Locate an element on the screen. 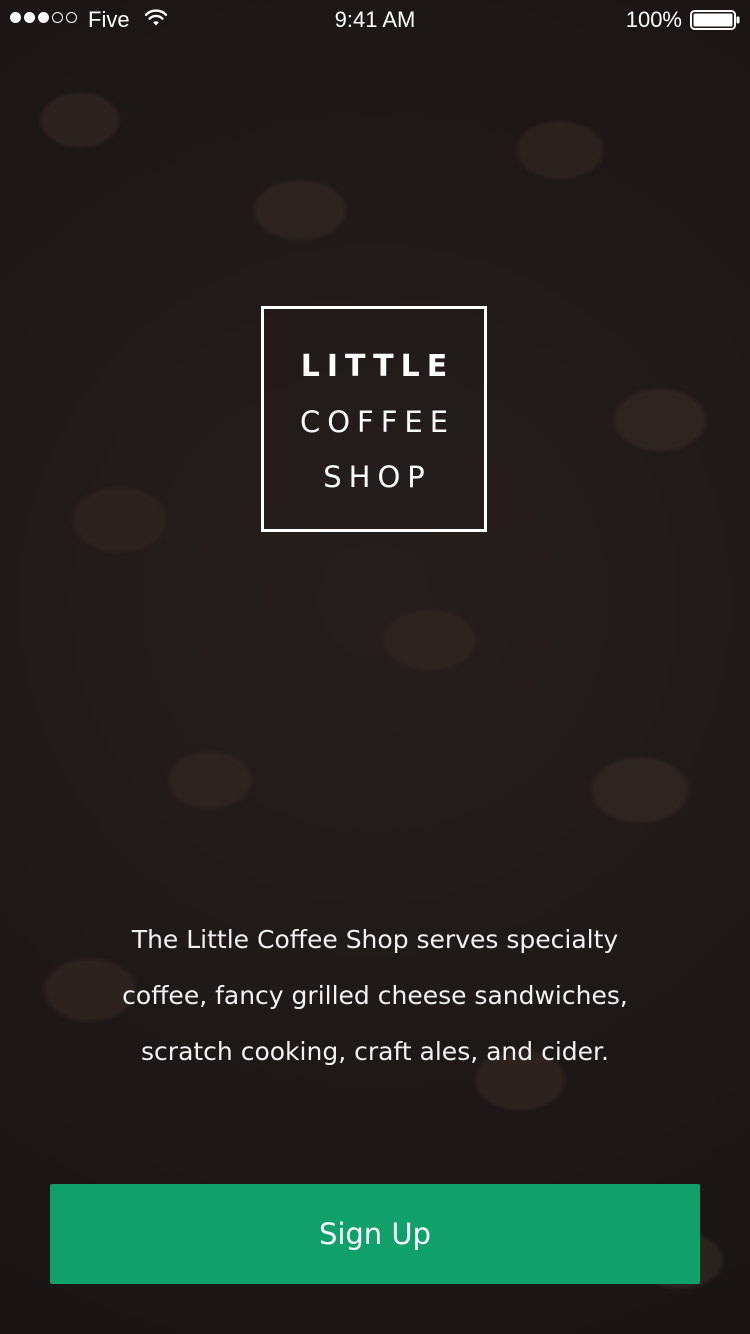 The image size is (750, 1334). battery-percentage: 100% is located at coordinates (653, 19).